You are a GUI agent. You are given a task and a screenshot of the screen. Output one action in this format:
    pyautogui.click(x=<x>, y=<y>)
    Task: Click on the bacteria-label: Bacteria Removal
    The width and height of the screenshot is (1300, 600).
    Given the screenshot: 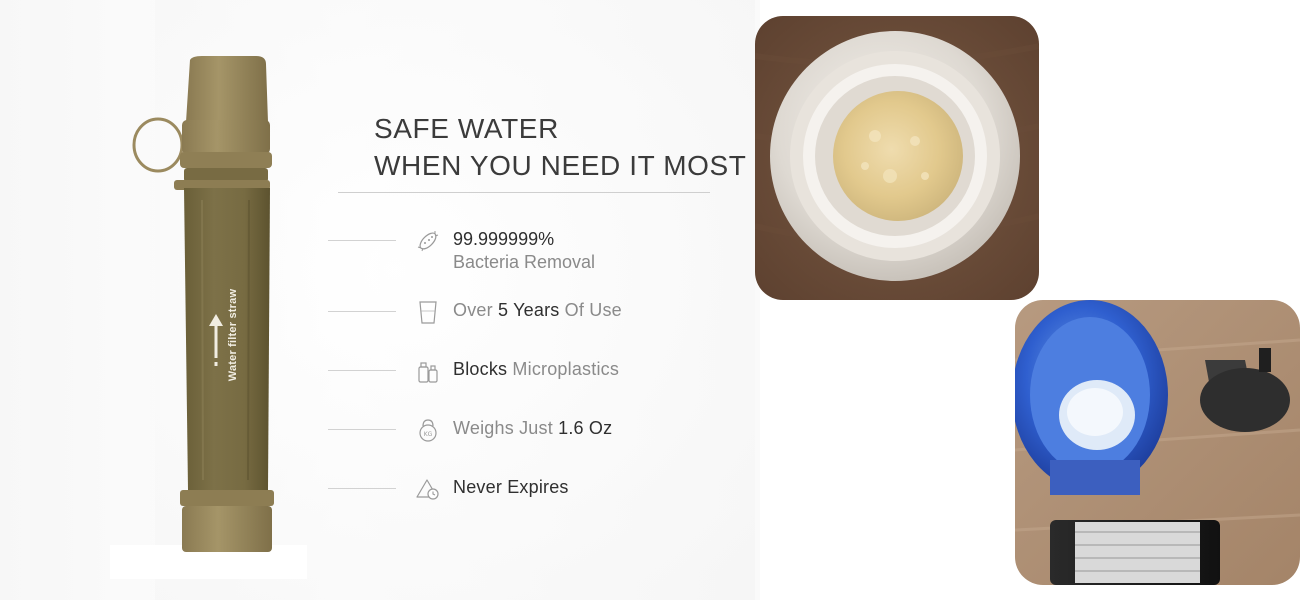 What is the action you would take?
    pyautogui.click(x=524, y=262)
    